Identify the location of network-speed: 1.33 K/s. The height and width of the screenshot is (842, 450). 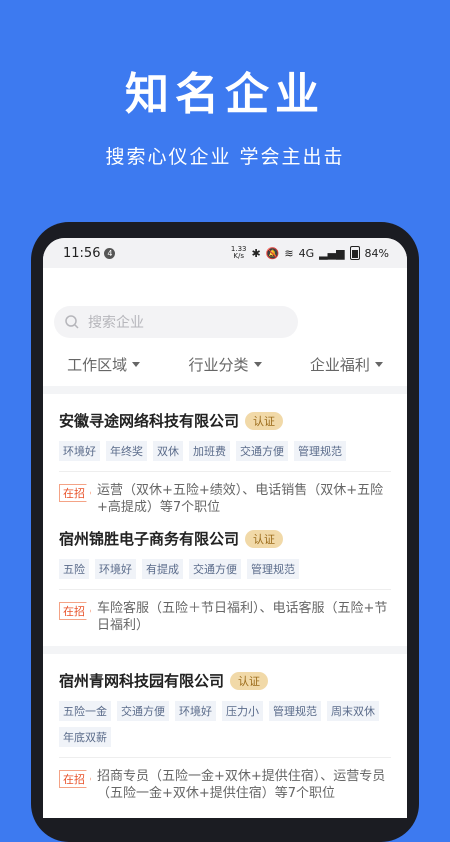
(239, 253).